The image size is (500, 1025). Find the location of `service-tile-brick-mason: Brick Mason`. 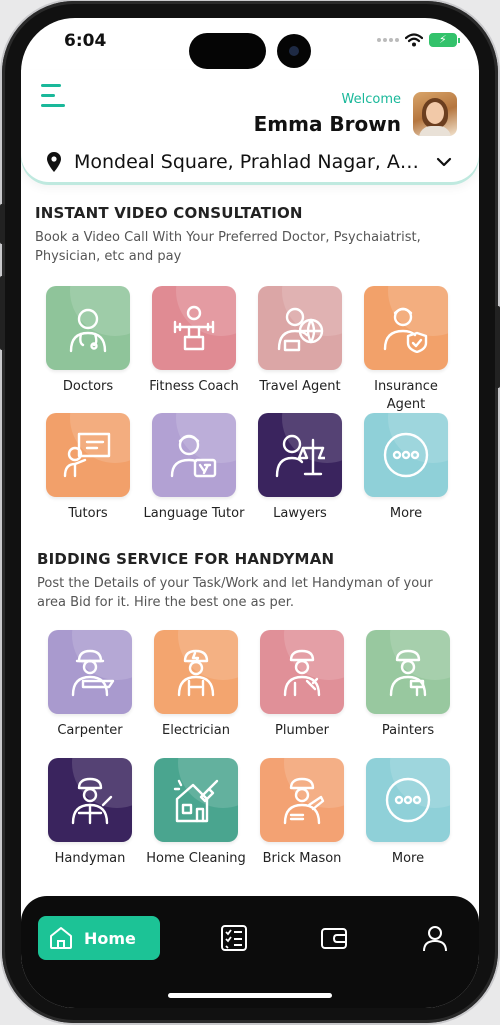

service-tile-brick-mason: Brick Mason is located at coordinates (302, 813).